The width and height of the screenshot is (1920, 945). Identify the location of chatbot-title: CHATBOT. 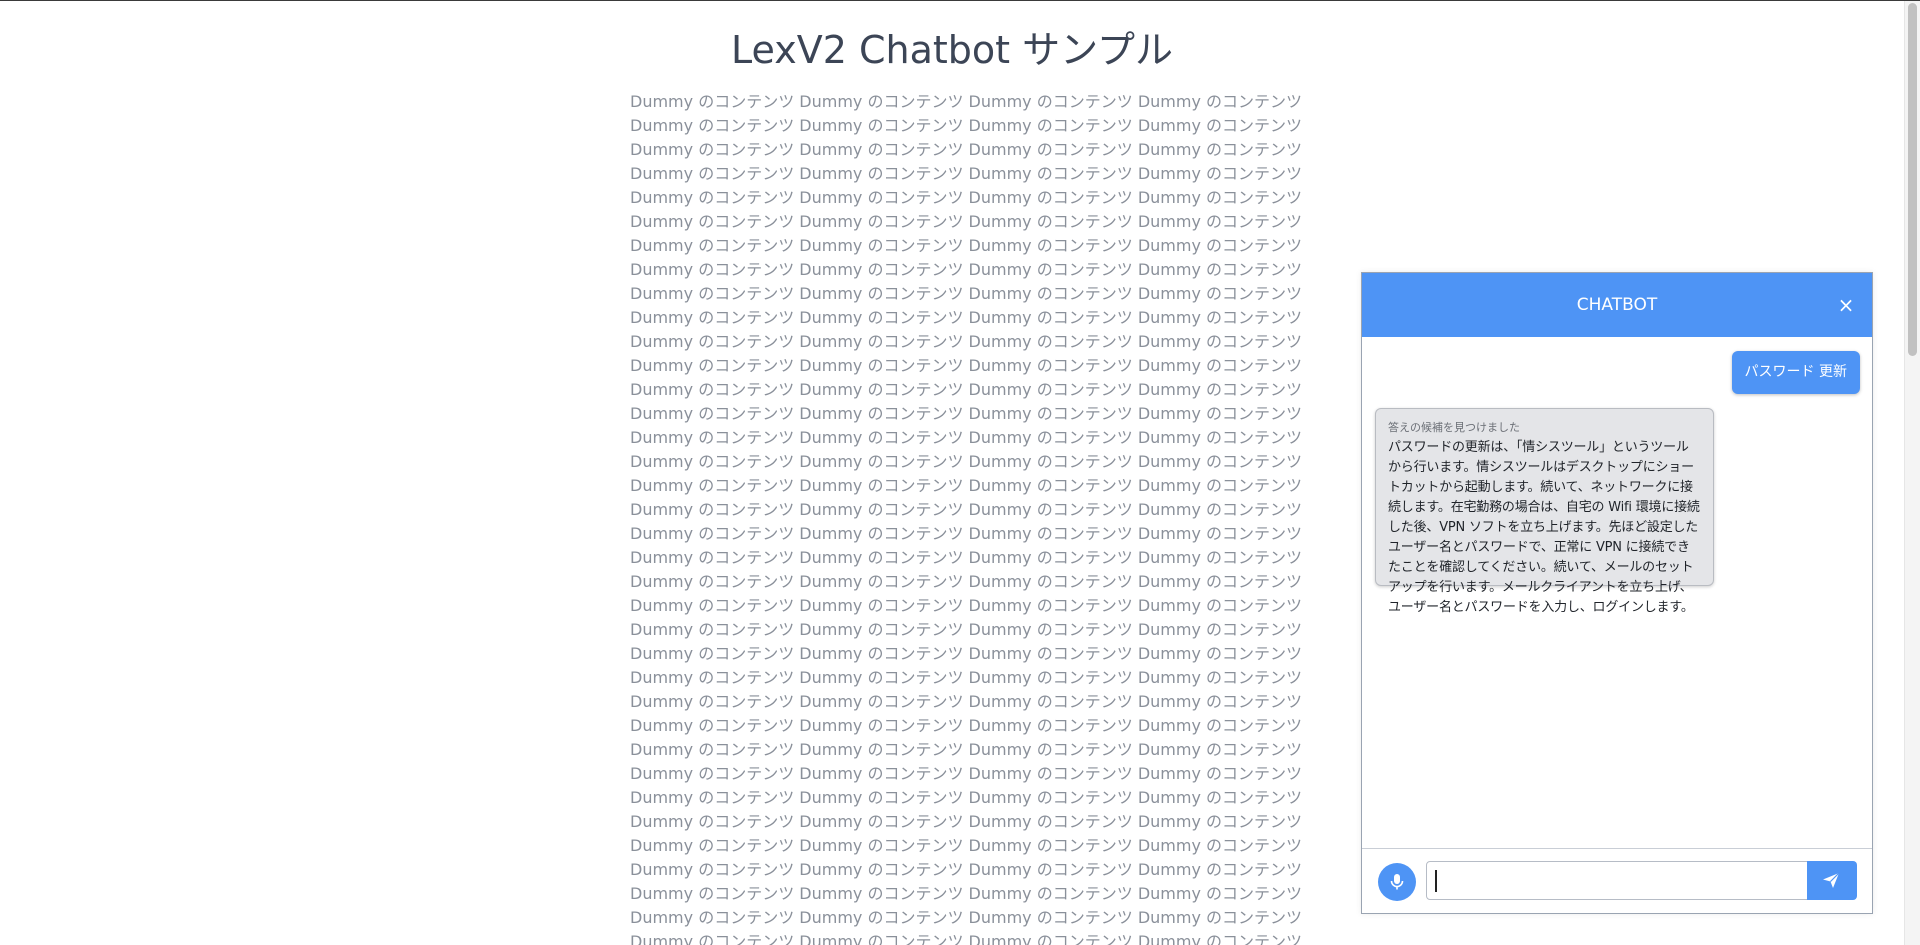
(1617, 305).